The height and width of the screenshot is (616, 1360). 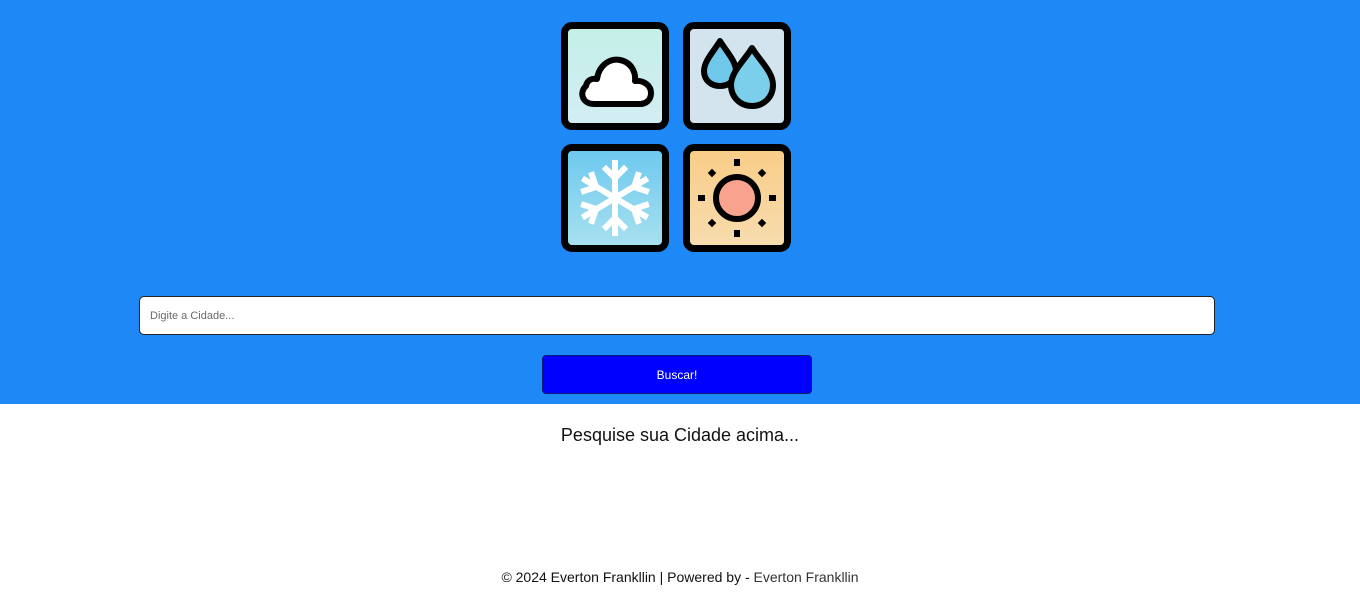 What do you see at coordinates (677, 315) in the screenshot?
I see `city-search-input` at bounding box center [677, 315].